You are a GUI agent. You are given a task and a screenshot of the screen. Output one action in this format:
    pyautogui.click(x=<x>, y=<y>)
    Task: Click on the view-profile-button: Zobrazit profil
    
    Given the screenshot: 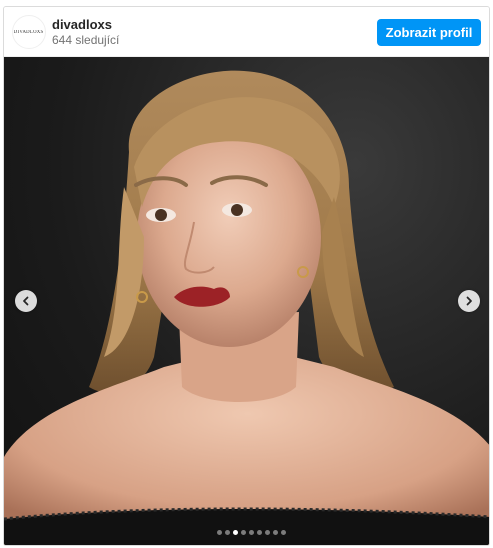 What is the action you would take?
    pyautogui.click(x=429, y=32)
    